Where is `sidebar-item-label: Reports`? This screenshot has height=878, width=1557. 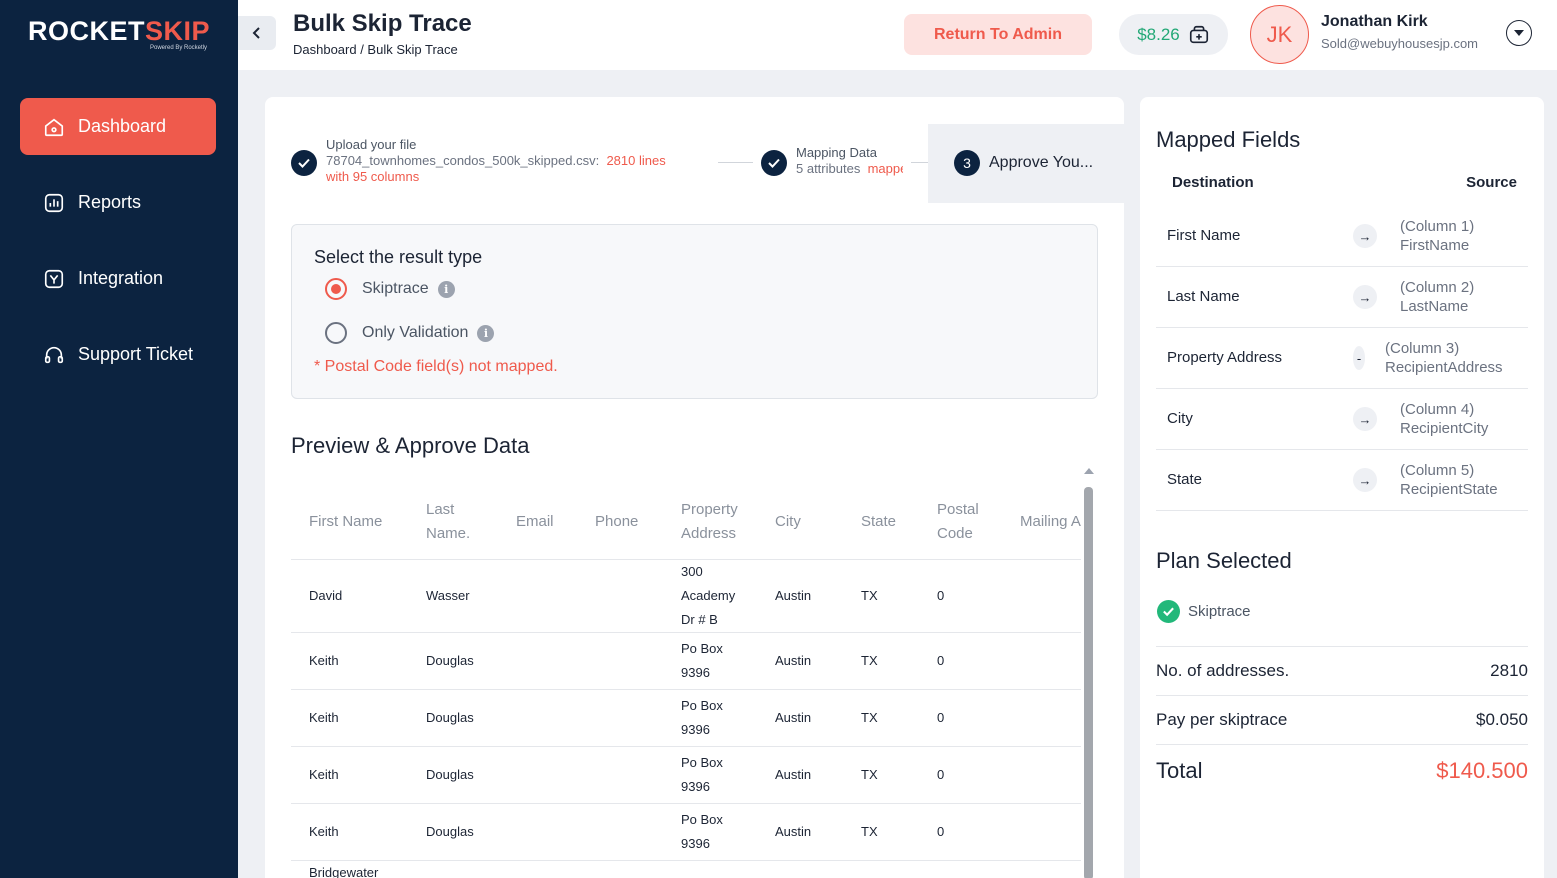
sidebar-item-label: Reports is located at coordinates (110, 202).